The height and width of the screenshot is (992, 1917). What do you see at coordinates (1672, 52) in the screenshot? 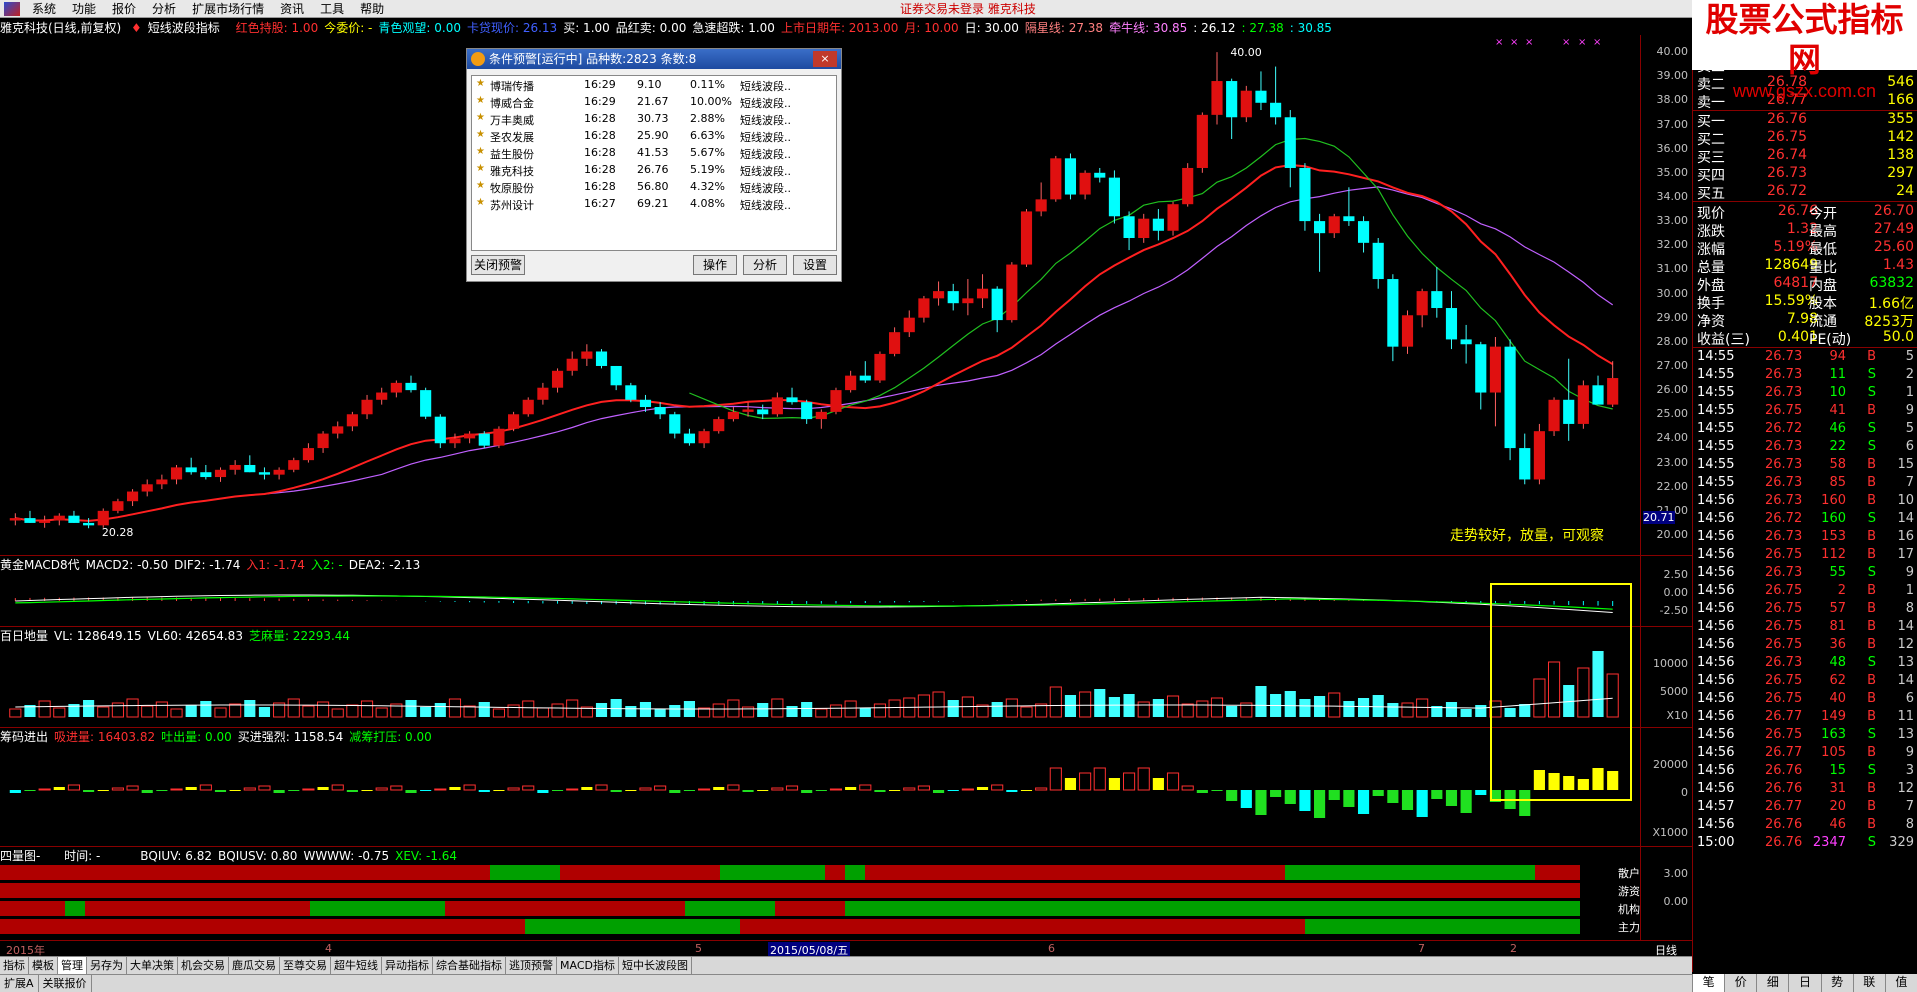
I see `axis-tick: 40.00` at bounding box center [1672, 52].